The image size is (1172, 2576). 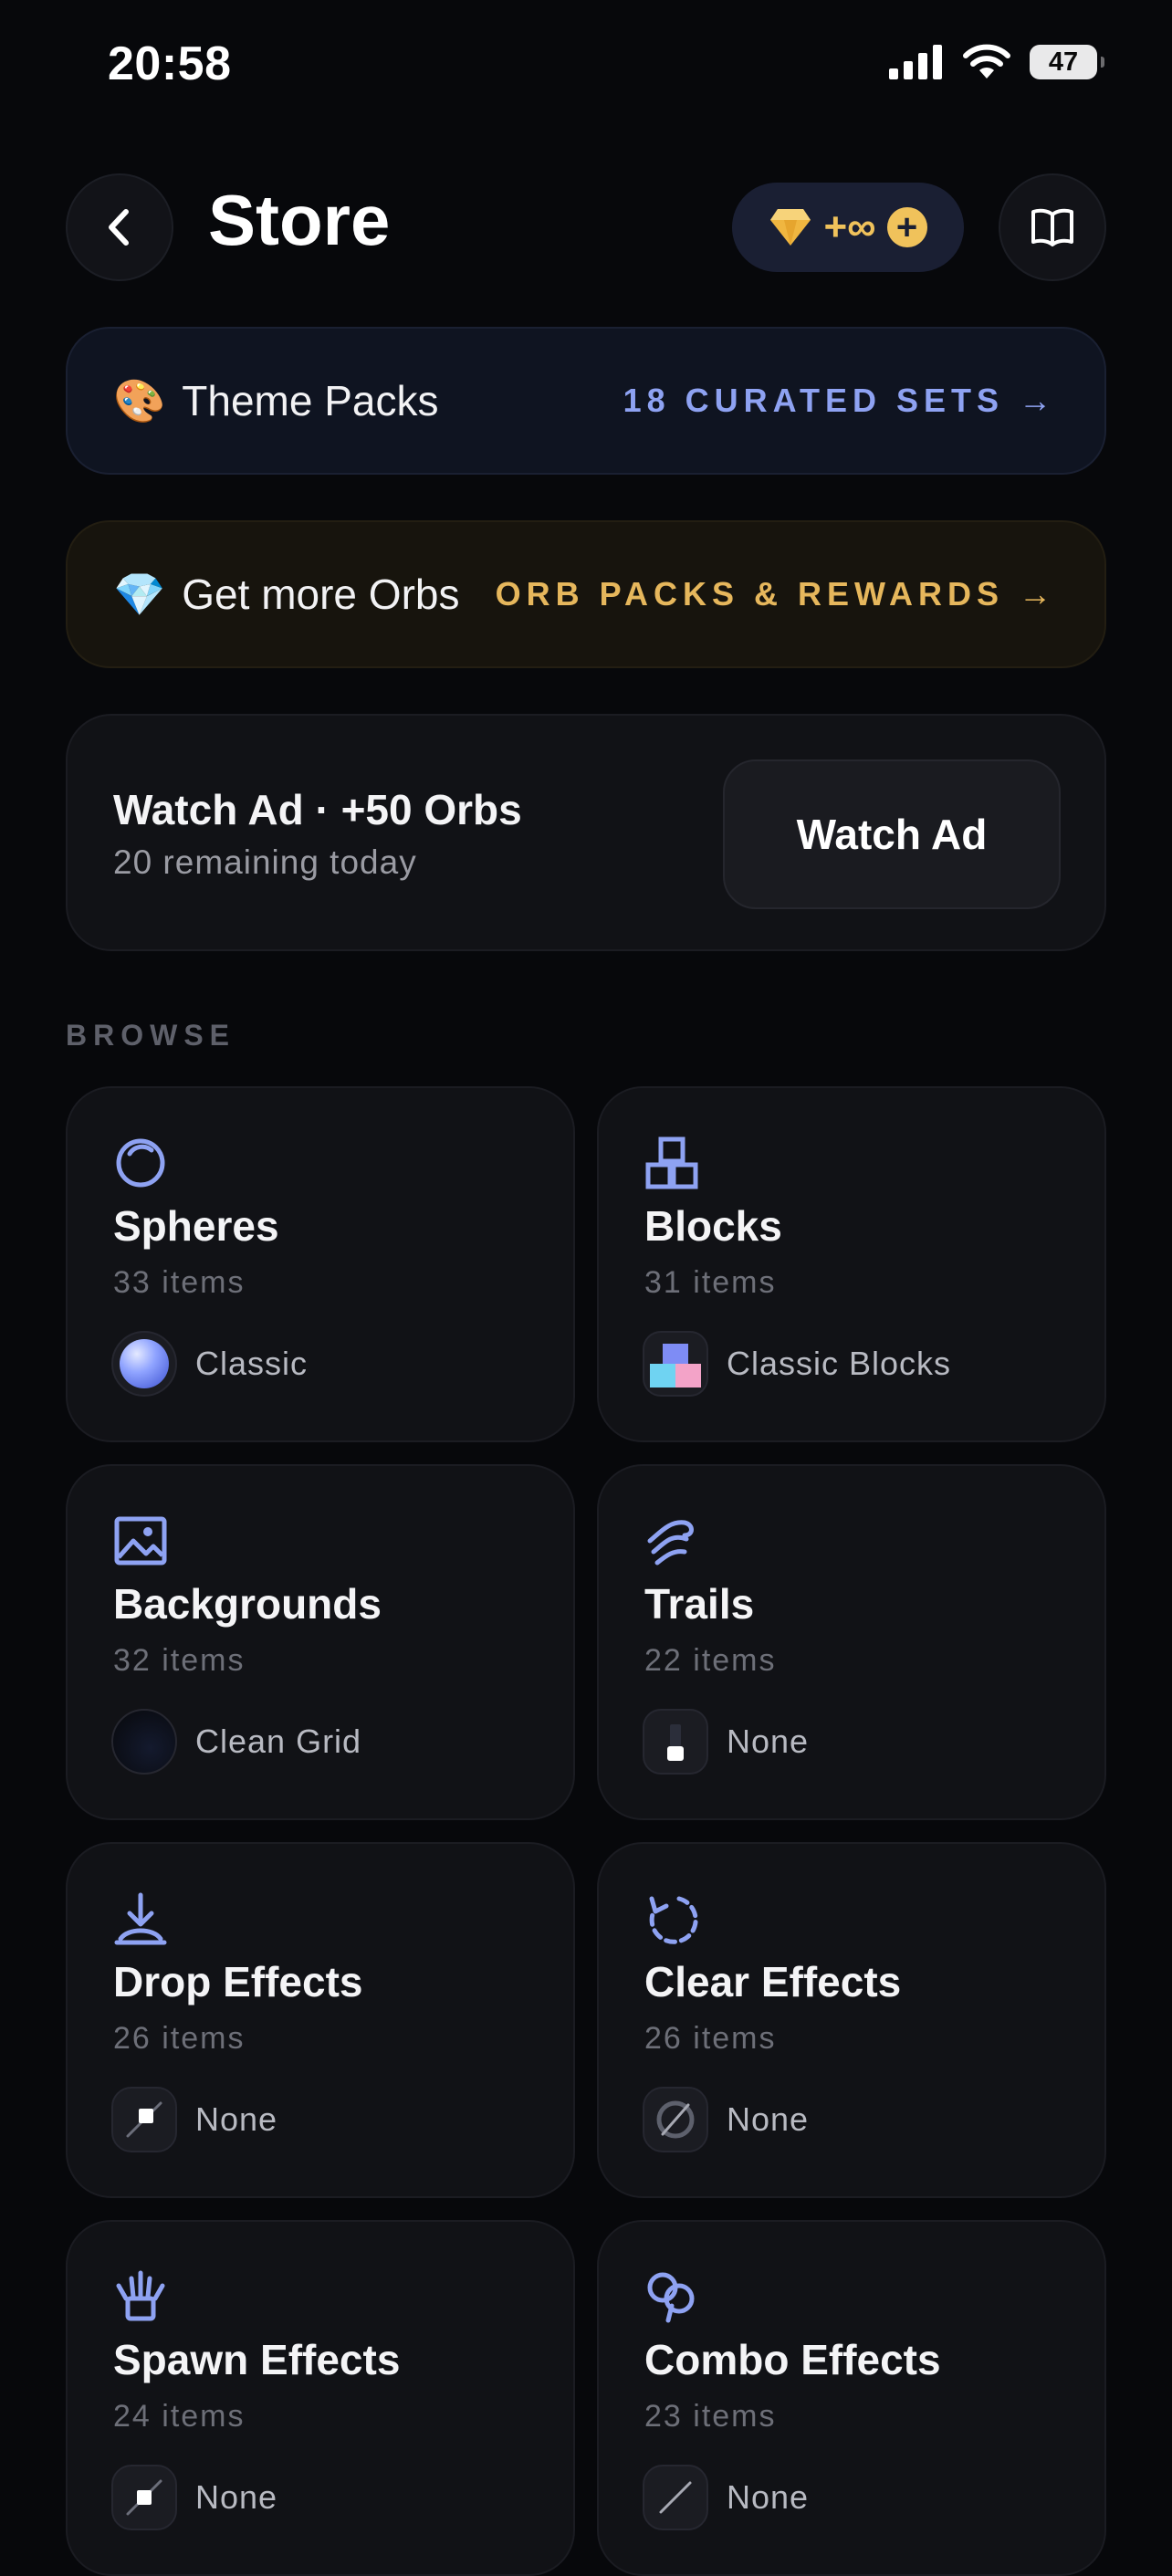 I want to click on category-name: Spheres, so click(x=196, y=1226).